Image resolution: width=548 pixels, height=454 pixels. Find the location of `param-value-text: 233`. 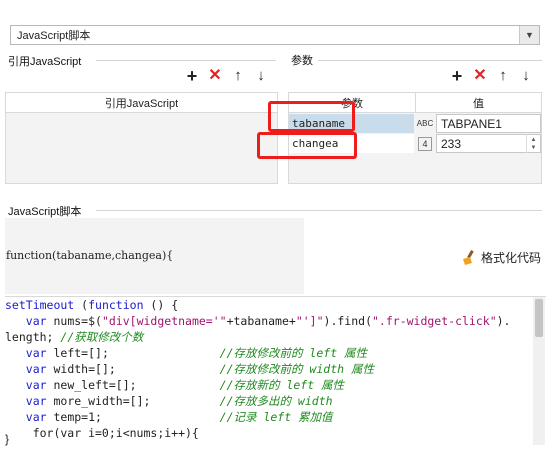

param-value-text: 233 is located at coordinates (451, 143).